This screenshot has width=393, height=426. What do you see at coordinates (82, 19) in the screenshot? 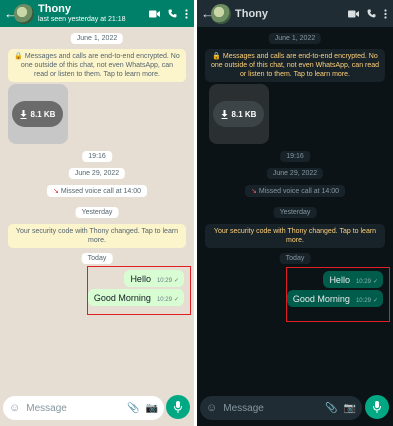
I see `last-seen-status: last seen yesterday at 21:18` at bounding box center [82, 19].